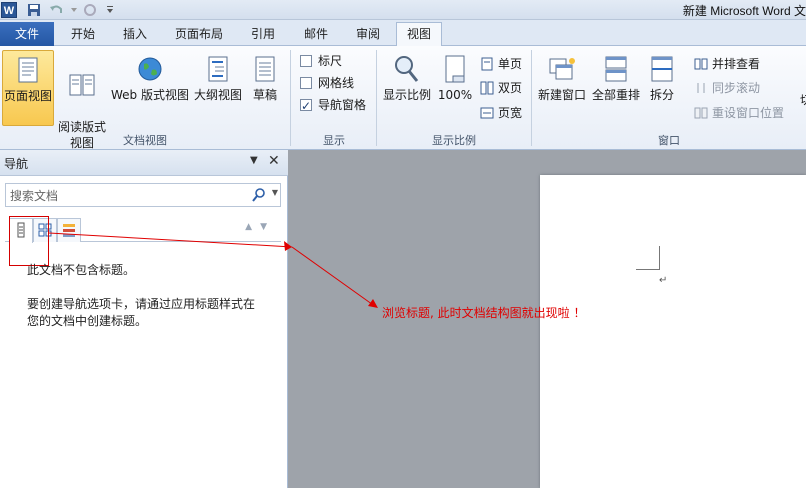 The height and width of the screenshot is (488, 806). I want to click on annotation-arrows, so click(213, 270).